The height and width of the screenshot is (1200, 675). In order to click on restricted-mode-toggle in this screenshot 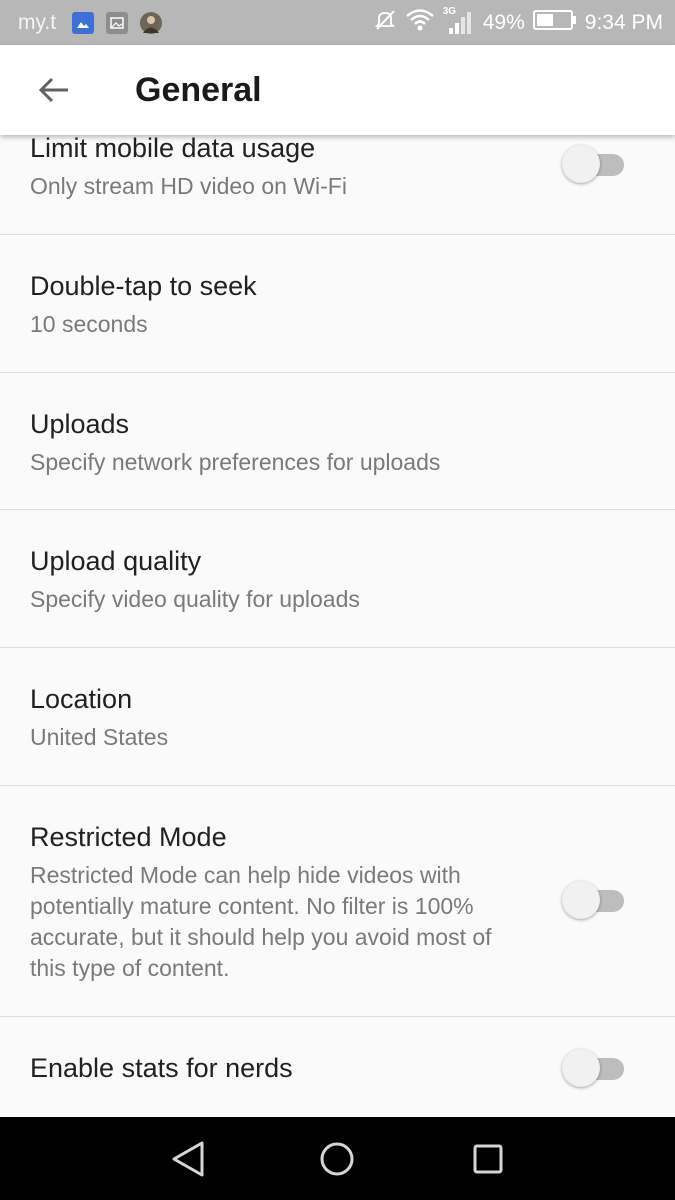, I will do `click(594, 901)`.